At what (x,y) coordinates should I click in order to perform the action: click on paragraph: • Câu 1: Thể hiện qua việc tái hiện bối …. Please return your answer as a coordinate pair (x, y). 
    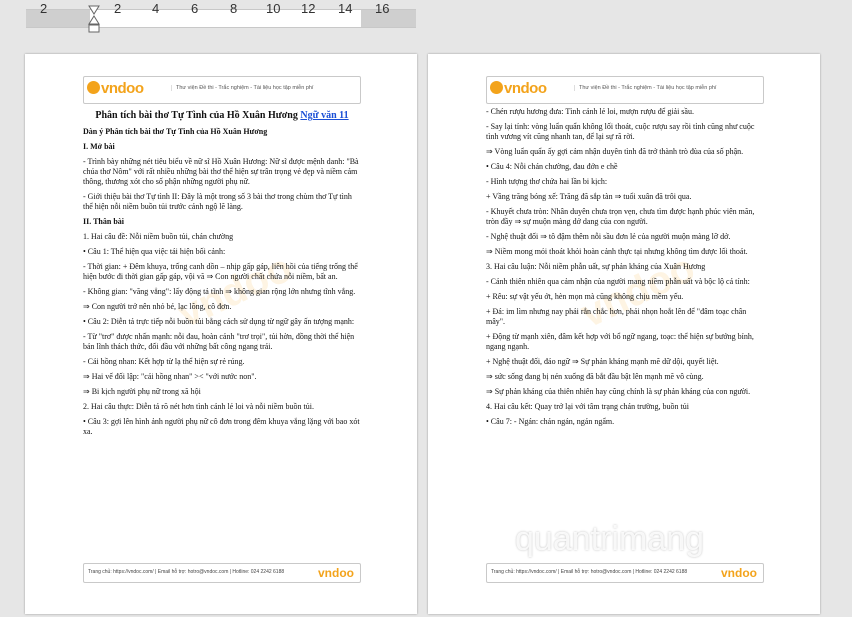
    Looking at the image, I should click on (154, 251).